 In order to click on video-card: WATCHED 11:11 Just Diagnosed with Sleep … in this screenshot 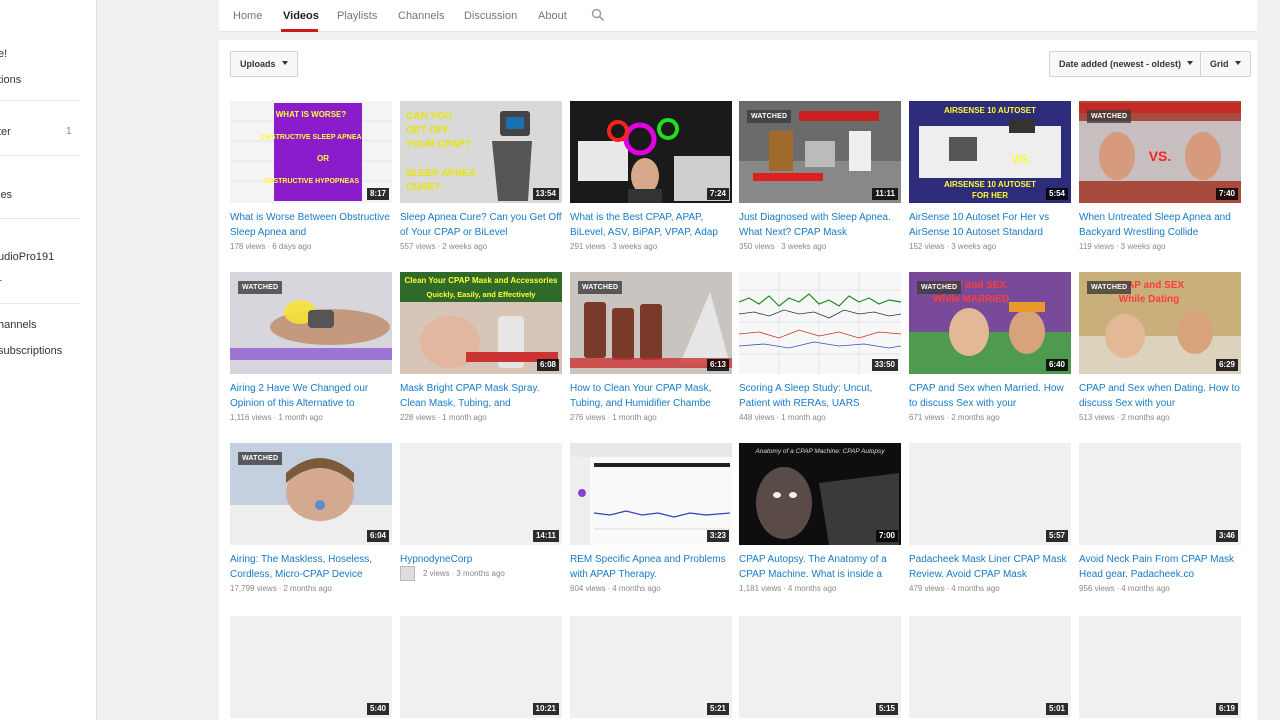, I will do `click(820, 176)`.